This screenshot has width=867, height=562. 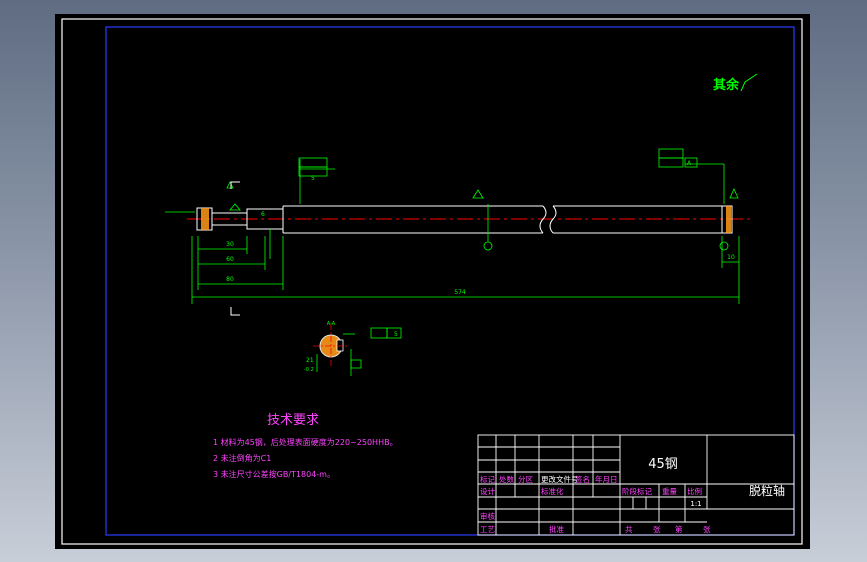 I want to click on dim-5: 5, so click(x=313, y=178).